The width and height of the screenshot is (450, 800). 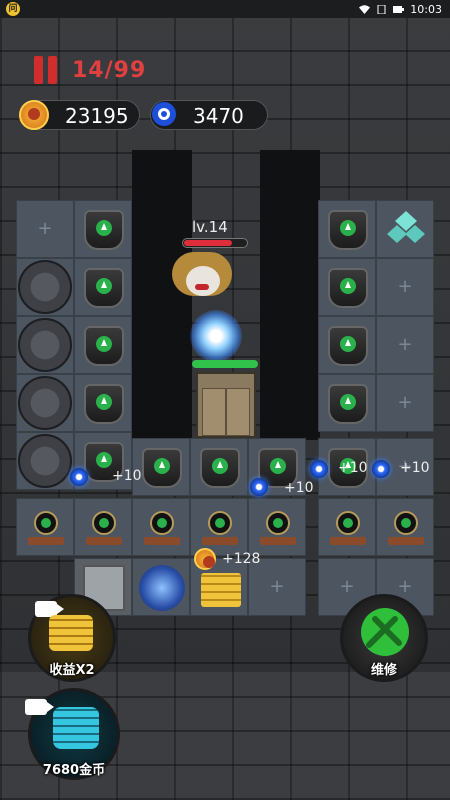 I want to click on repair-label: 维修, so click(x=383, y=670).